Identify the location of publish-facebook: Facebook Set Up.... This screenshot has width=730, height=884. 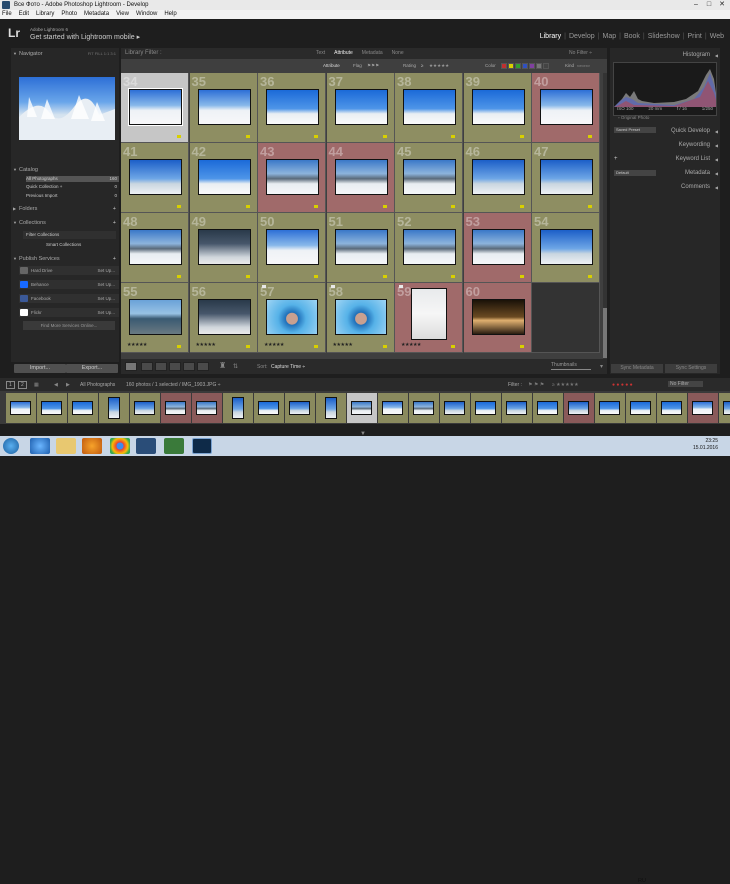
(69, 298).